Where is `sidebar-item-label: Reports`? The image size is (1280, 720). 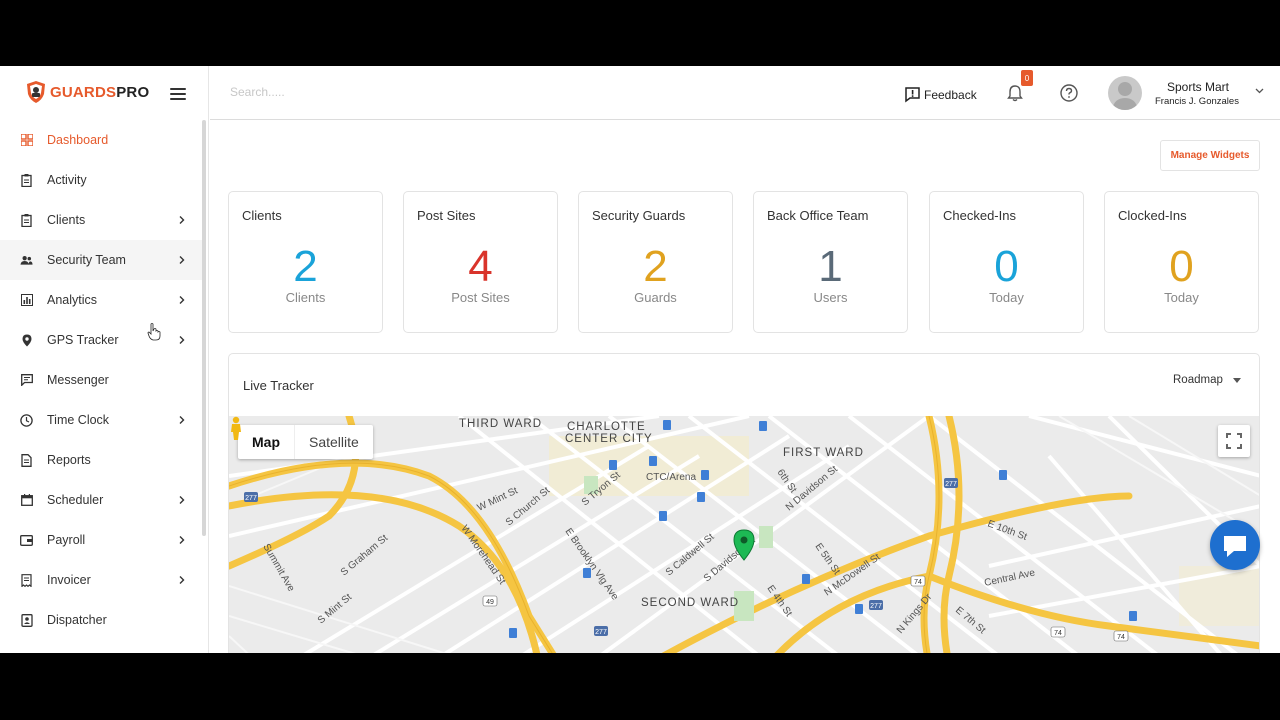 sidebar-item-label: Reports is located at coordinates (69, 460).